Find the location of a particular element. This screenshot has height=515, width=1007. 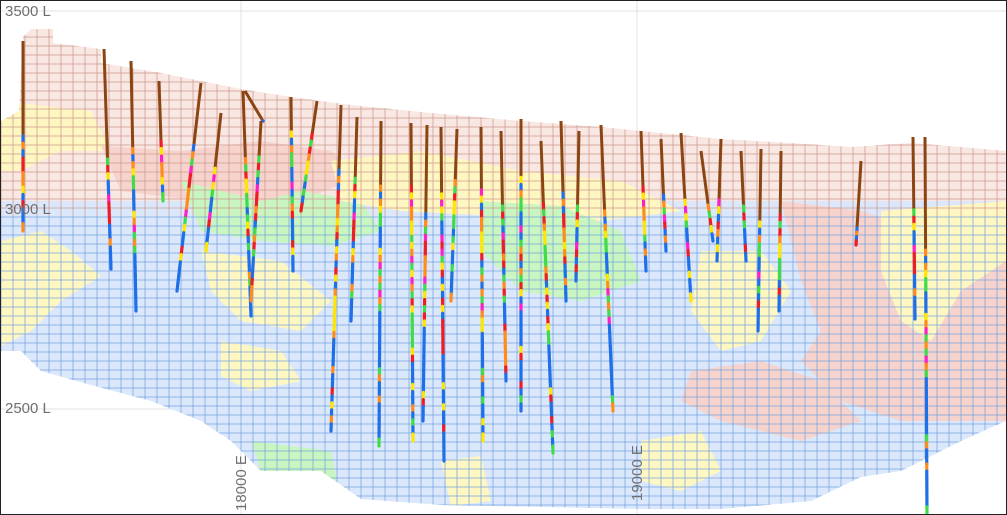

easting-label-19000: 19000 E is located at coordinates (637, 473).